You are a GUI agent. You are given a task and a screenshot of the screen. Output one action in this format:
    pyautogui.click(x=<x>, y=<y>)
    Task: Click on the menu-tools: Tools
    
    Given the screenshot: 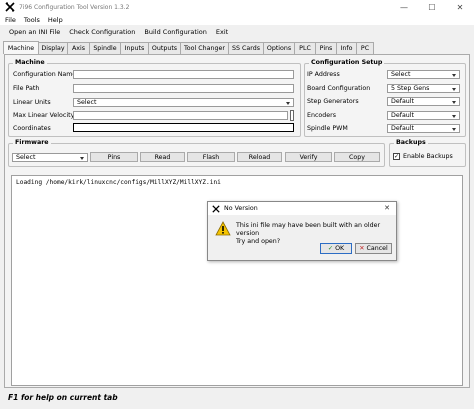 What is the action you would take?
    pyautogui.click(x=32, y=20)
    